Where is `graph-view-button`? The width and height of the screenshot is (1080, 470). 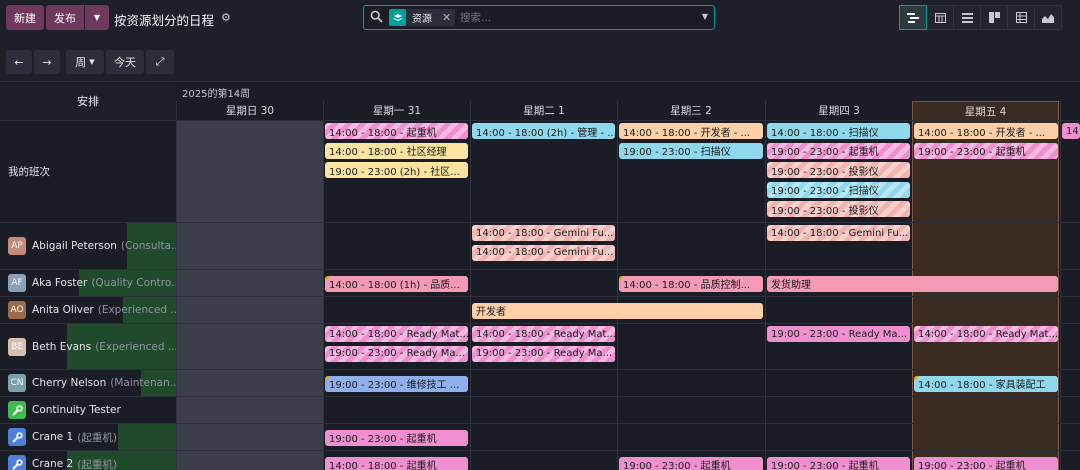 graph-view-button is located at coordinates (1048, 17).